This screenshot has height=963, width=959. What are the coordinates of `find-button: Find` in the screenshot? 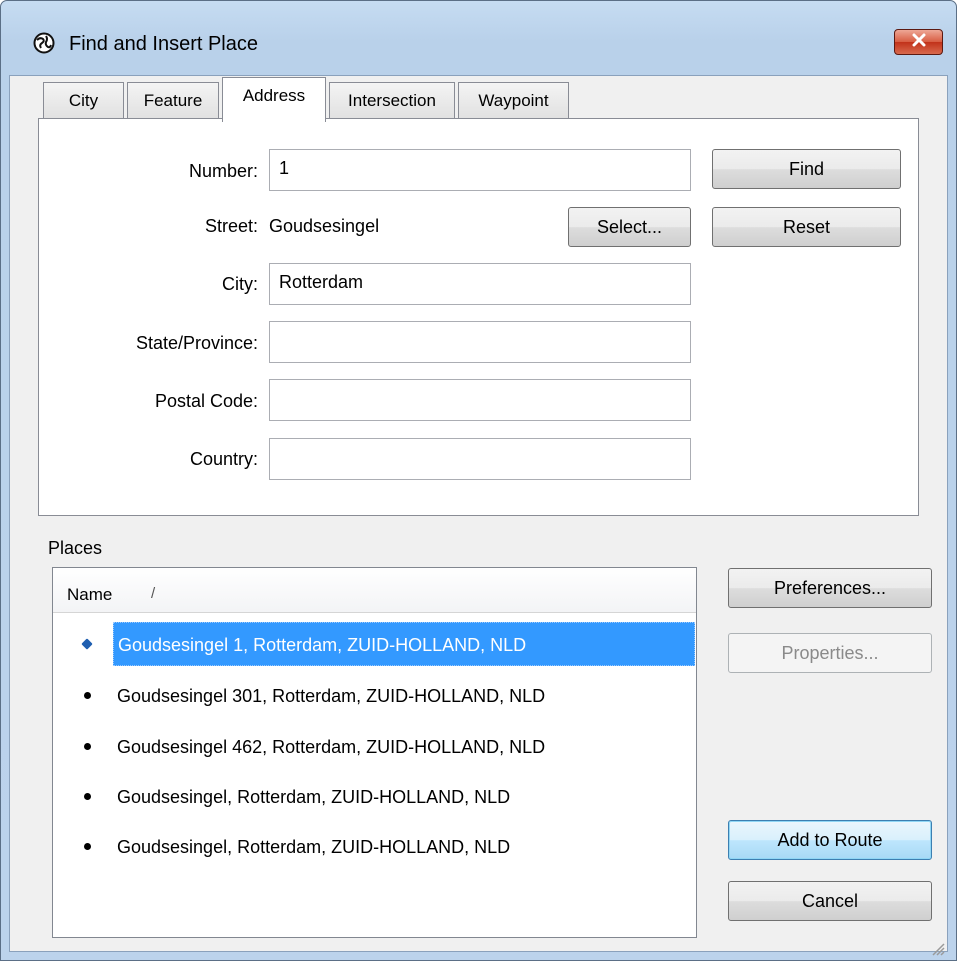 It's located at (806, 169).